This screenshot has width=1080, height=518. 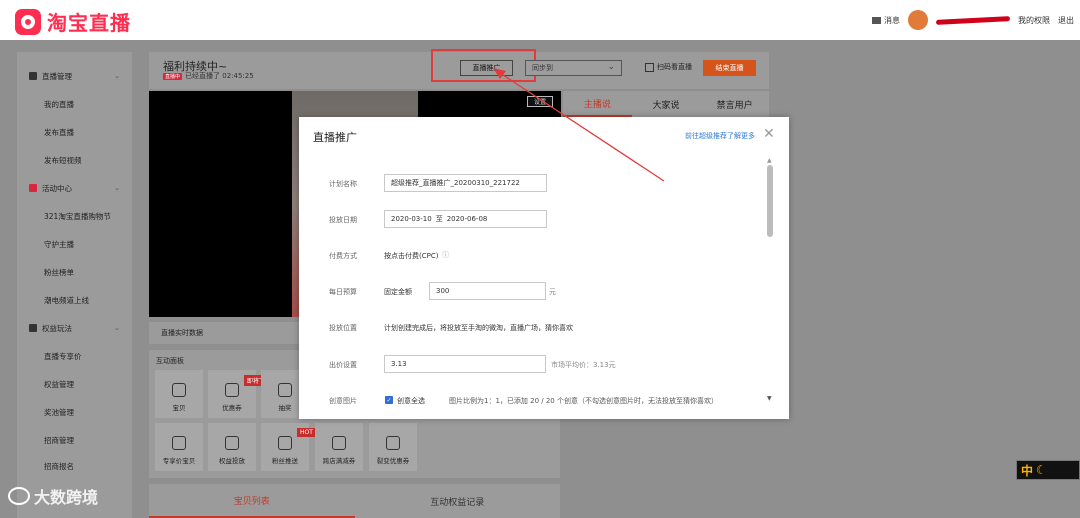 What do you see at coordinates (57, 76) in the screenshot?
I see `sidebar-item-label: 直播管理` at bounding box center [57, 76].